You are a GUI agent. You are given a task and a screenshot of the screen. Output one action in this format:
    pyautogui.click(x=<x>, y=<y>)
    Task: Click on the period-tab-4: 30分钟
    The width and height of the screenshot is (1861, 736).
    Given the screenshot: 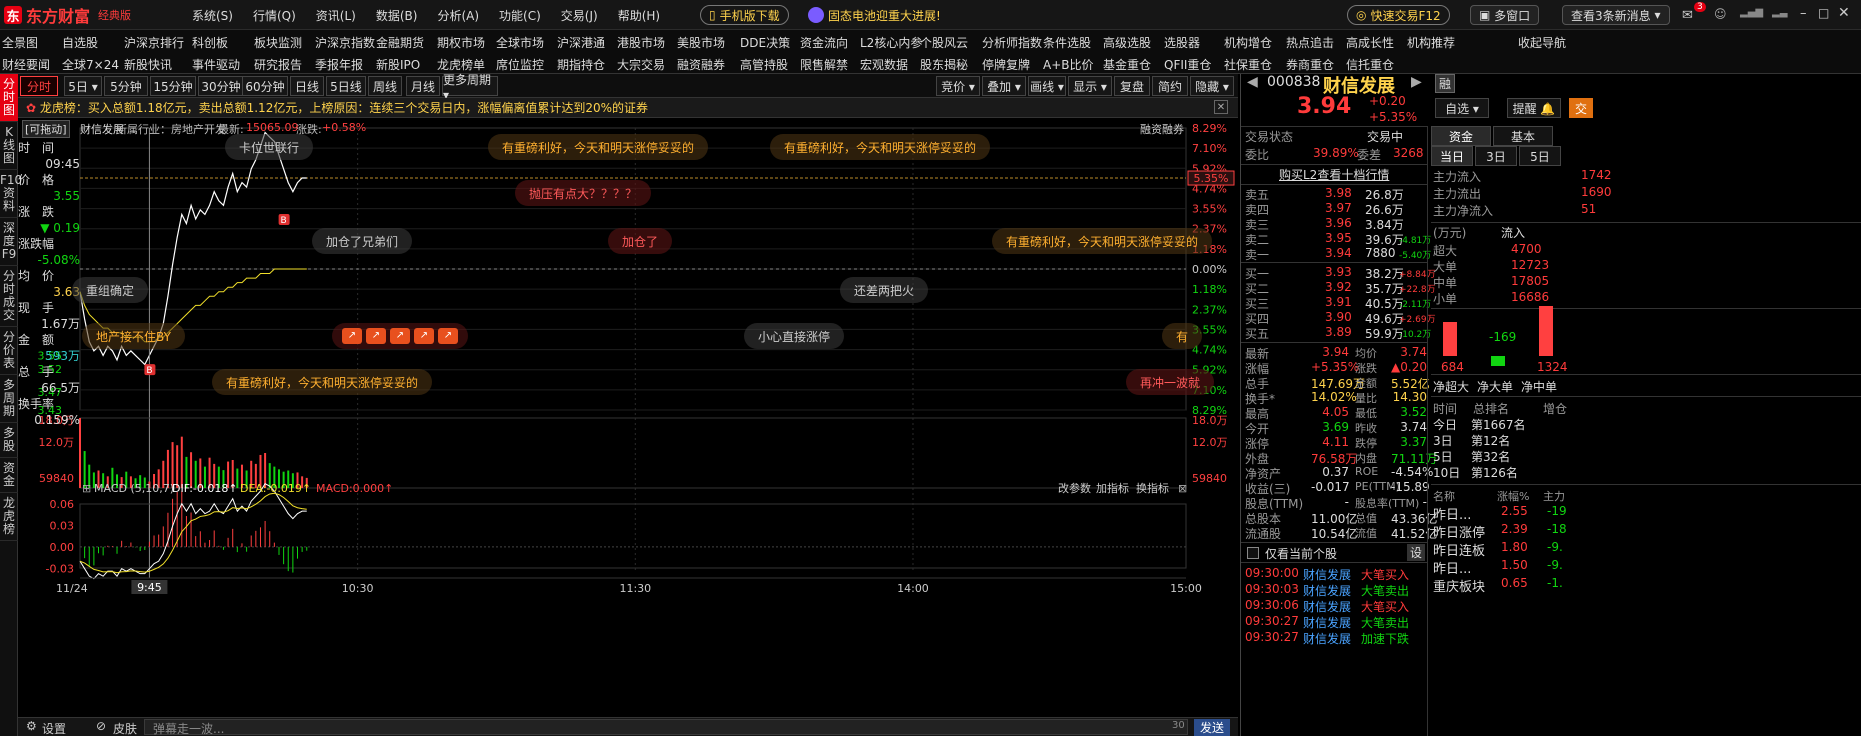 What is the action you would take?
    pyautogui.click(x=221, y=86)
    